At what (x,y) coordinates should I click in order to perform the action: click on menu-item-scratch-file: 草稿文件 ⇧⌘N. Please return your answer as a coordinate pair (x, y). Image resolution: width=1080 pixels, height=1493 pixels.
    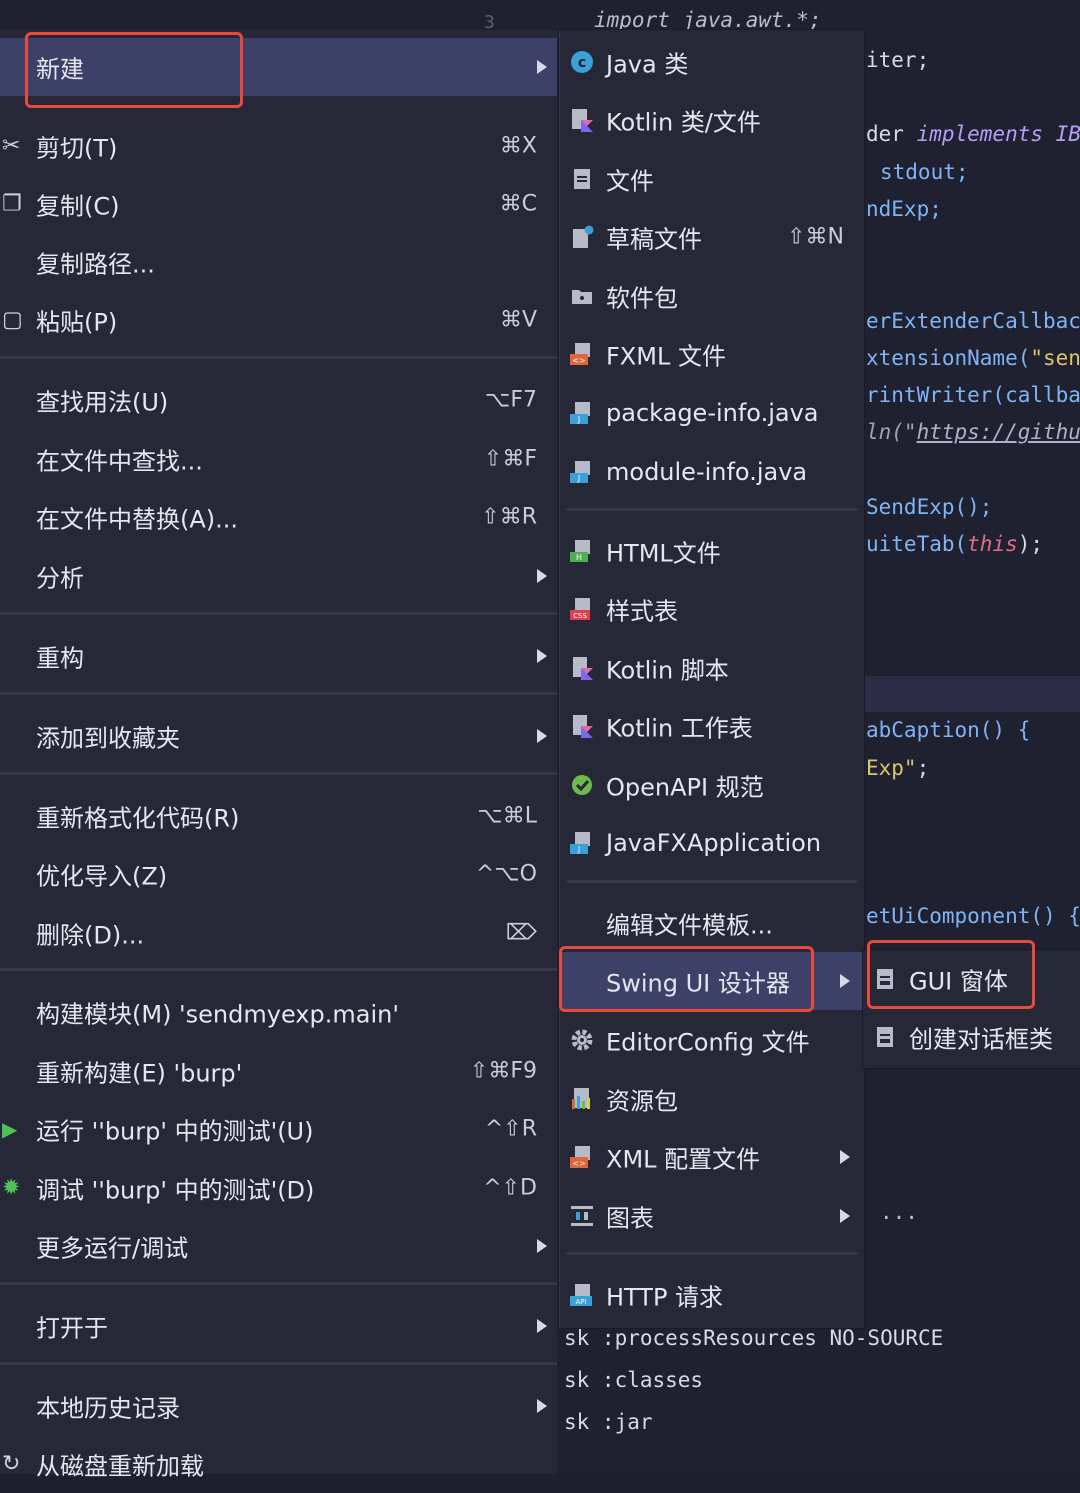
    Looking at the image, I should click on (712, 237).